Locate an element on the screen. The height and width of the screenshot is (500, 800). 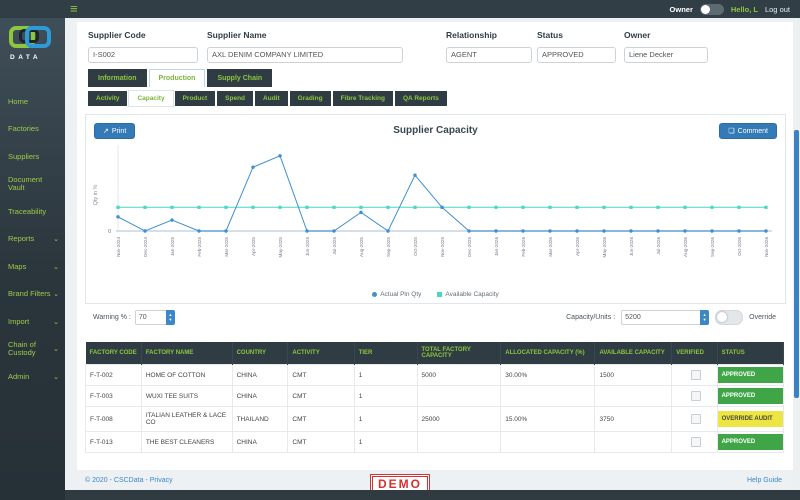
sidebar-item-label: Chain of Custody is located at coordinates (22, 349).